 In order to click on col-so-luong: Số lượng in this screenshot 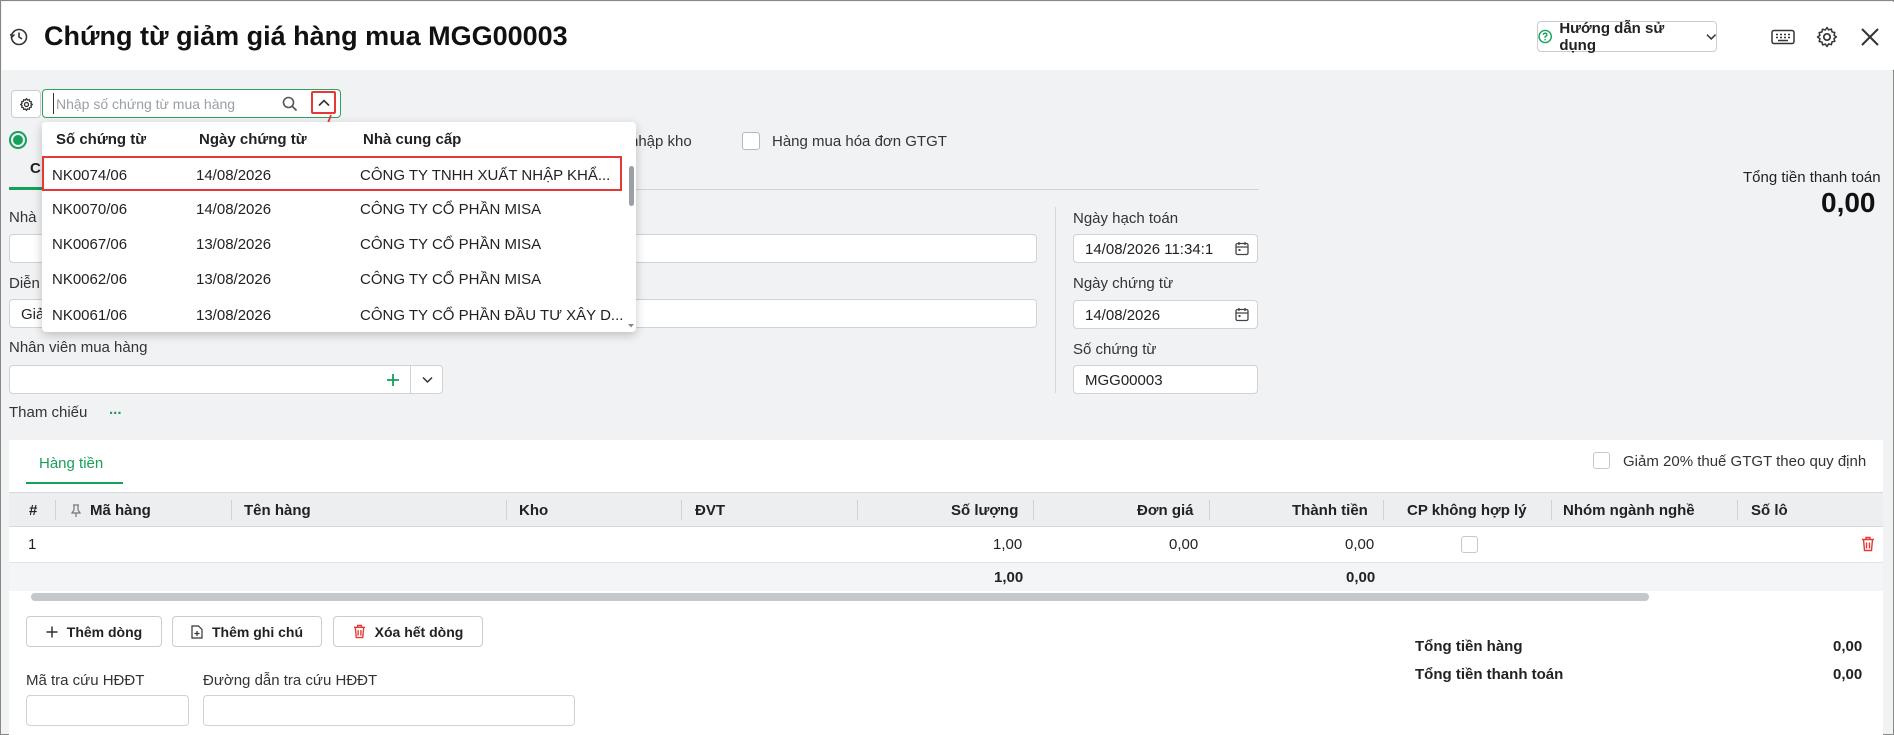, I will do `click(985, 510)`.